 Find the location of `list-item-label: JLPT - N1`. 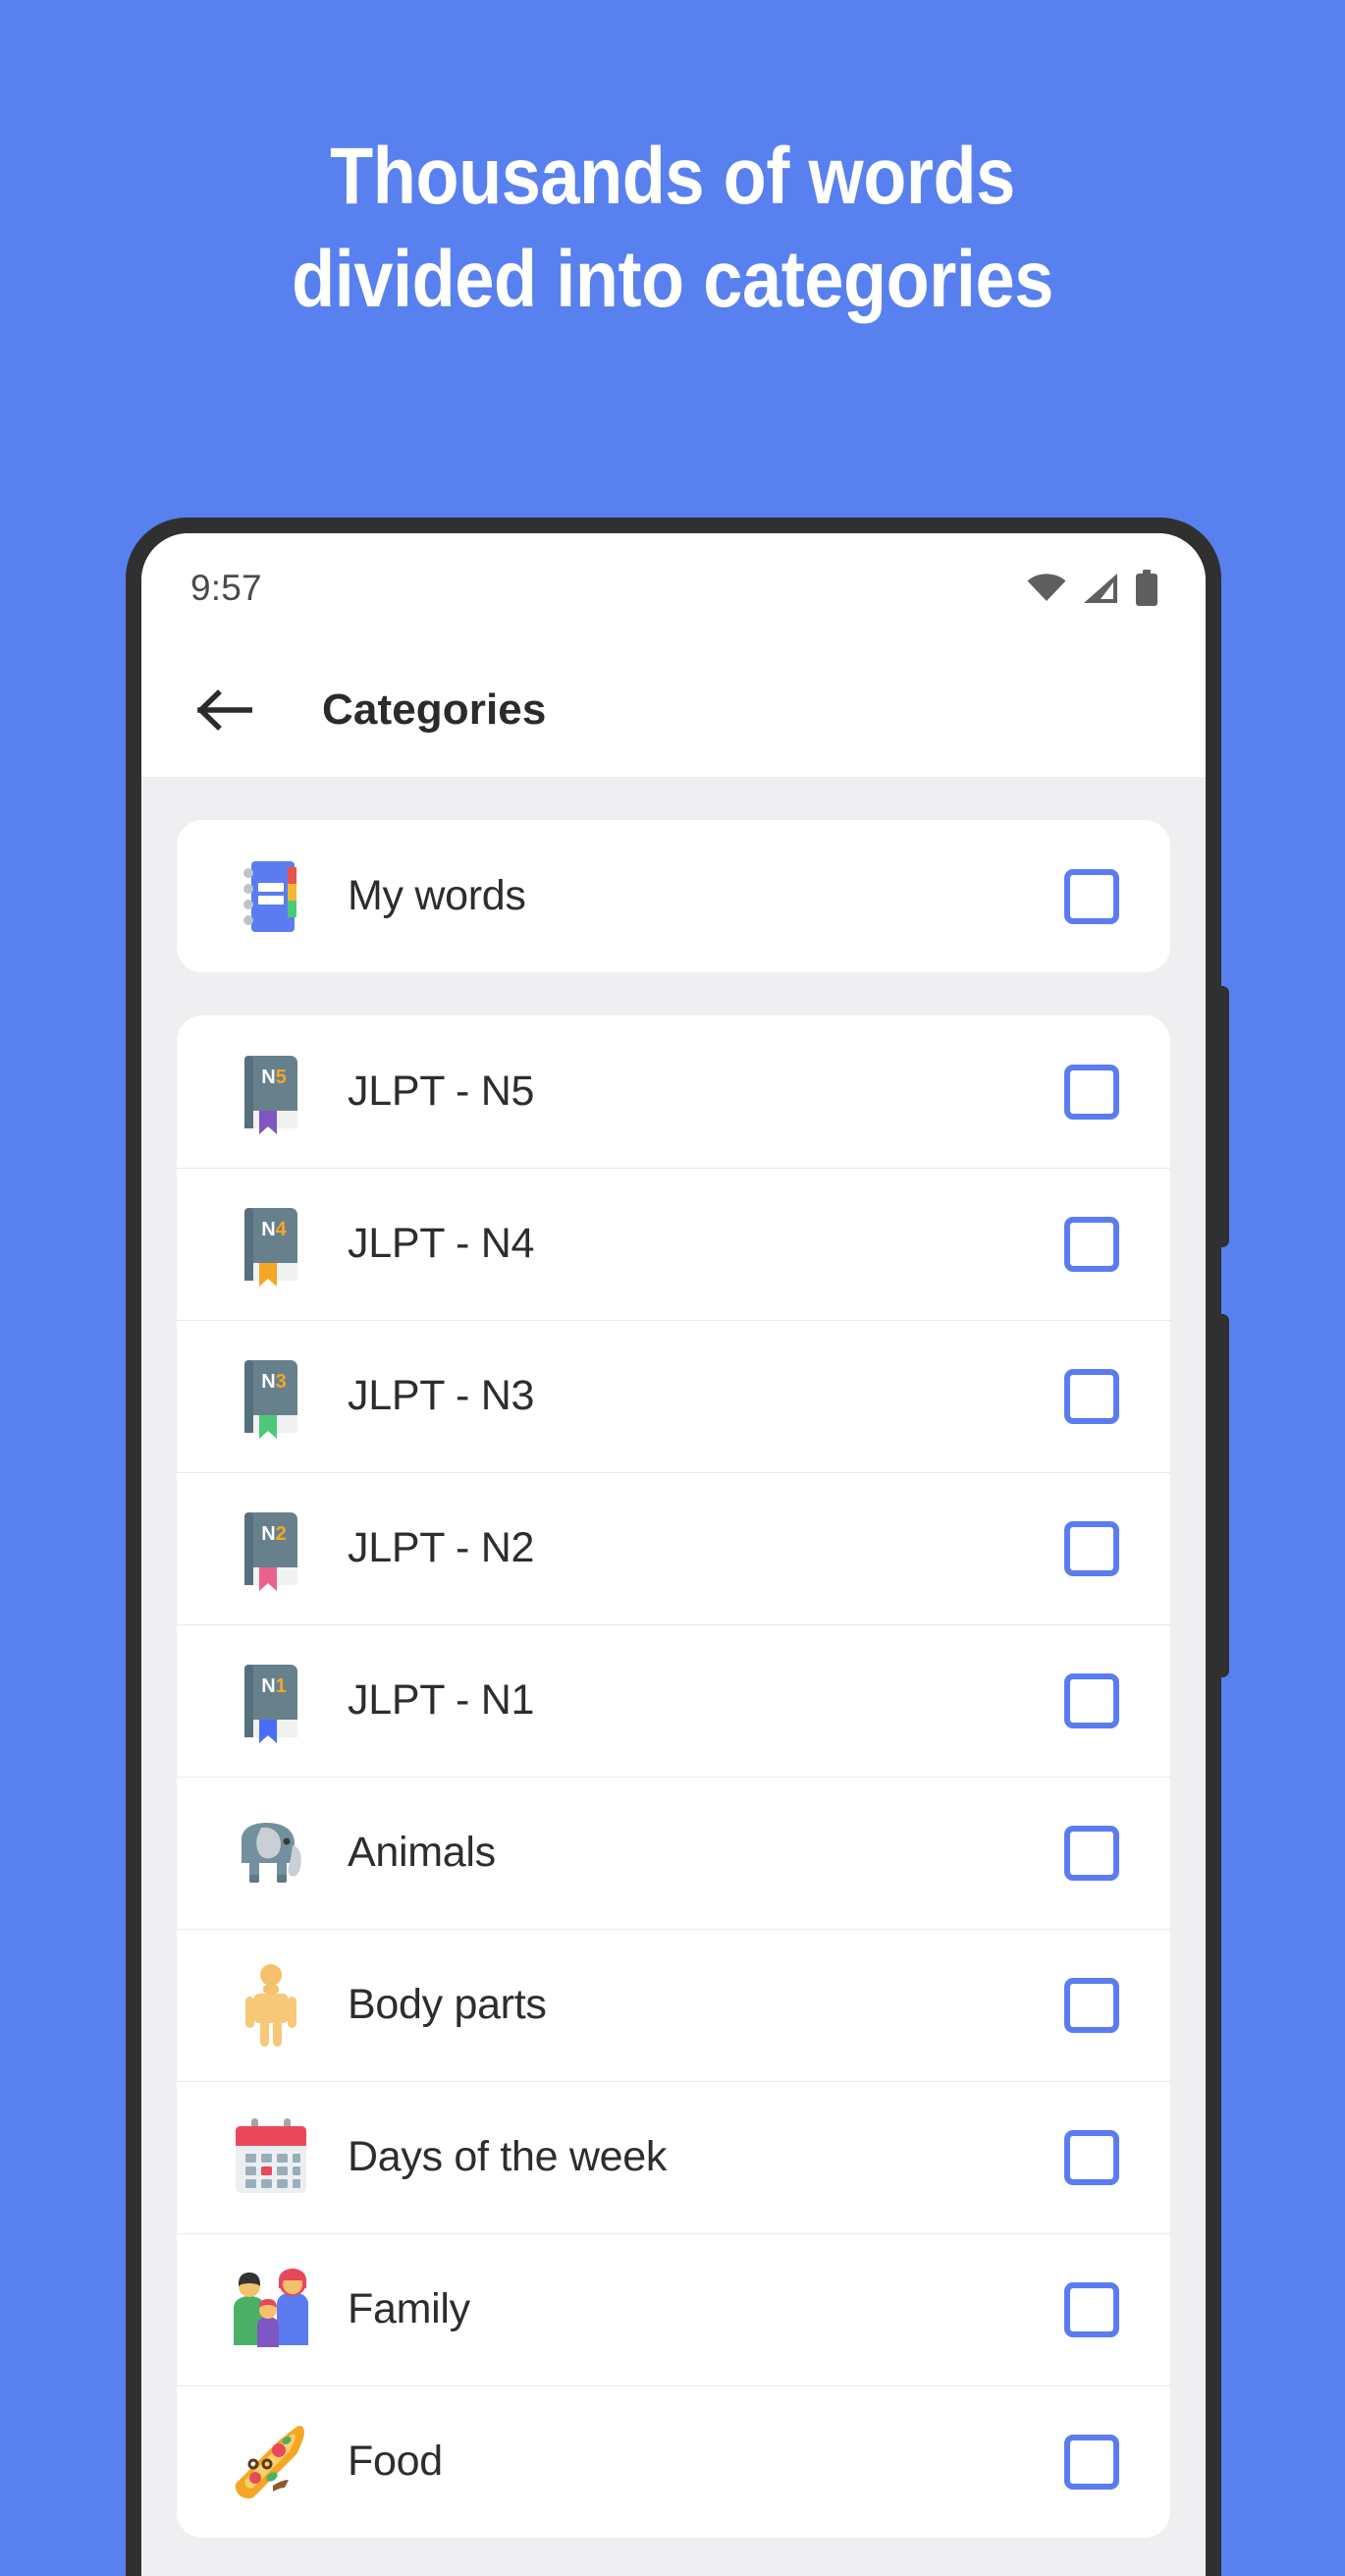

list-item-label: JLPT - N1 is located at coordinates (441, 1700).